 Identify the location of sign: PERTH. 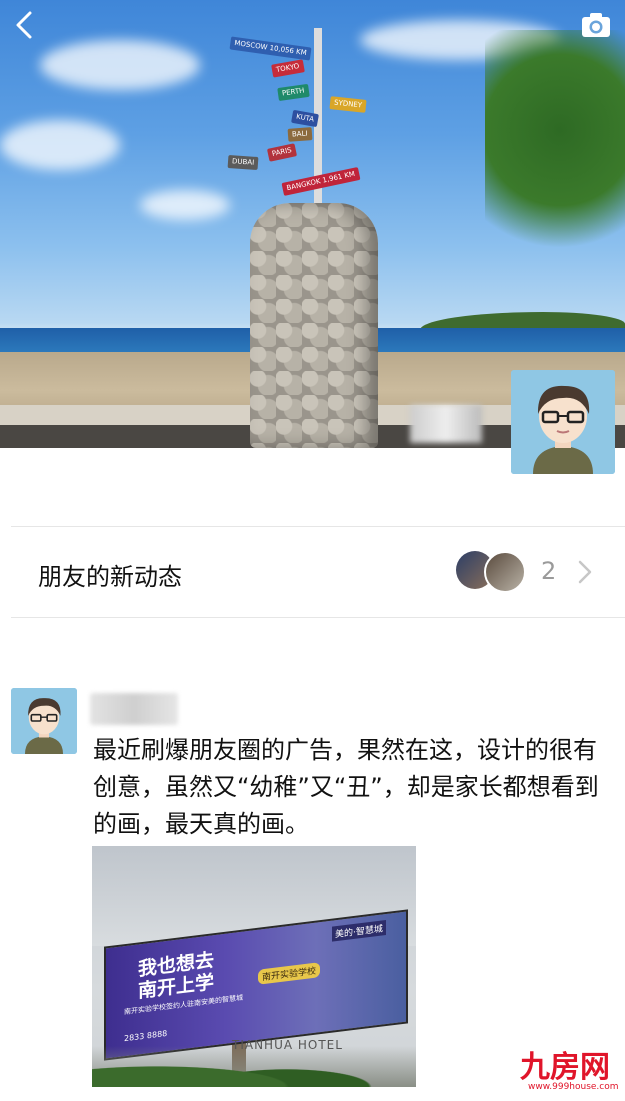
(293, 92).